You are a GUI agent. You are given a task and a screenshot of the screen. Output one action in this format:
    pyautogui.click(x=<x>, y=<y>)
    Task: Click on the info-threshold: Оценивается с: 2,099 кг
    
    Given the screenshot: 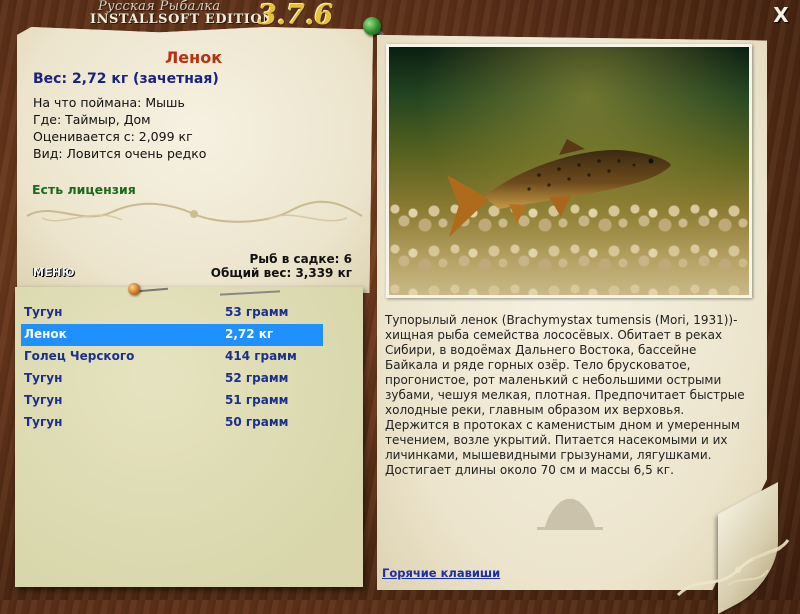 What is the action you would take?
    pyautogui.click(x=113, y=136)
    